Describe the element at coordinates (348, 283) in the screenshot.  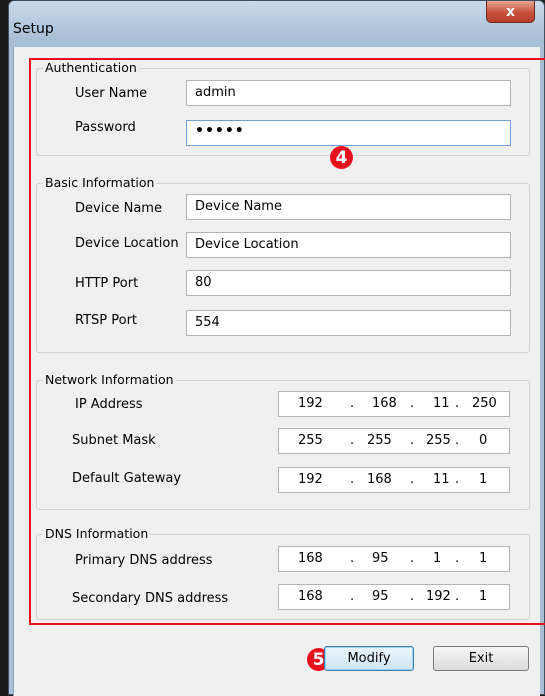
I see `http-port-input: 80` at that location.